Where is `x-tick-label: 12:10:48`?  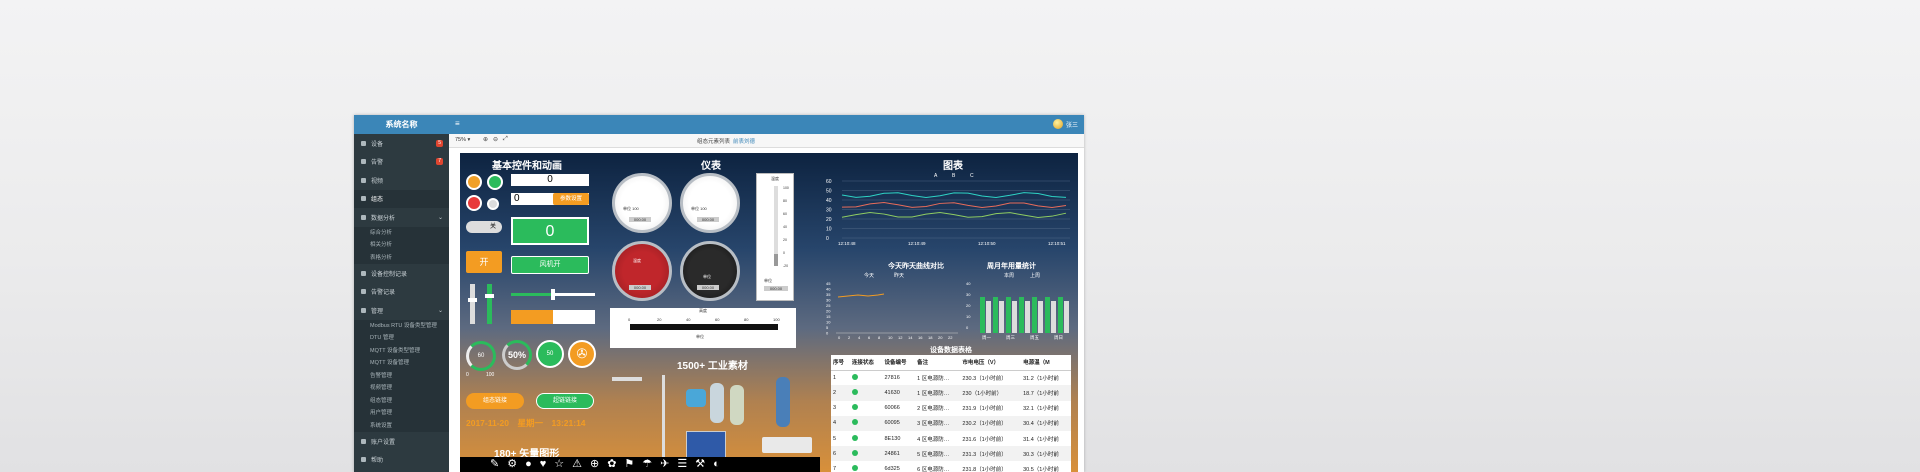 x-tick-label: 12:10:48 is located at coordinates (847, 243).